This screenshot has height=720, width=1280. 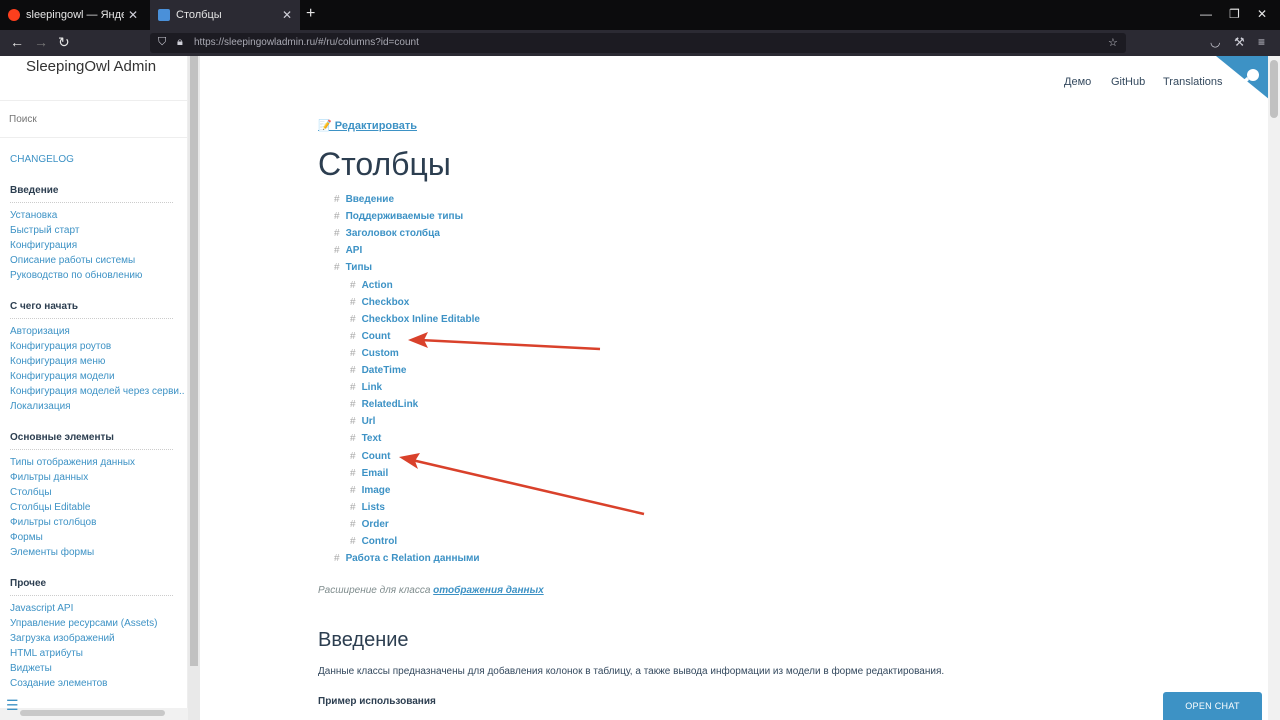 What do you see at coordinates (367, 125) in the screenshot?
I see `edit-link: 📝 Редактировать` at bounding box center [367, 125].